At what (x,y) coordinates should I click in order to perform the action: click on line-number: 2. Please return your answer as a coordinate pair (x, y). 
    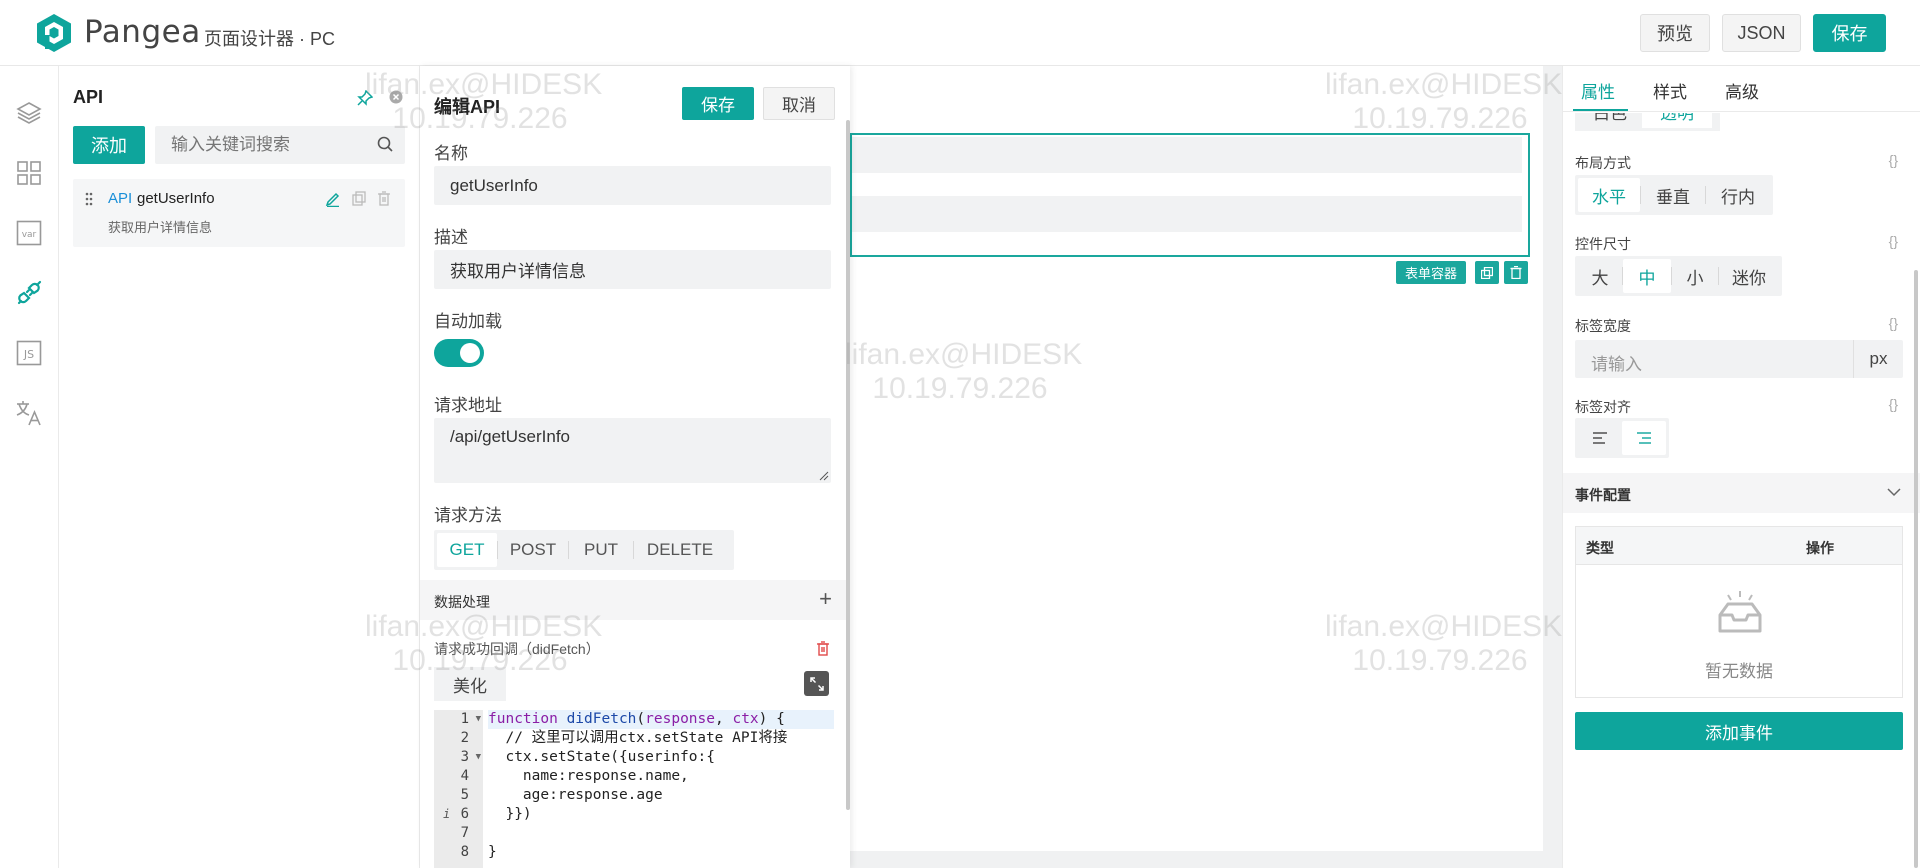
    Looking at the image, I should click on (464, 738).